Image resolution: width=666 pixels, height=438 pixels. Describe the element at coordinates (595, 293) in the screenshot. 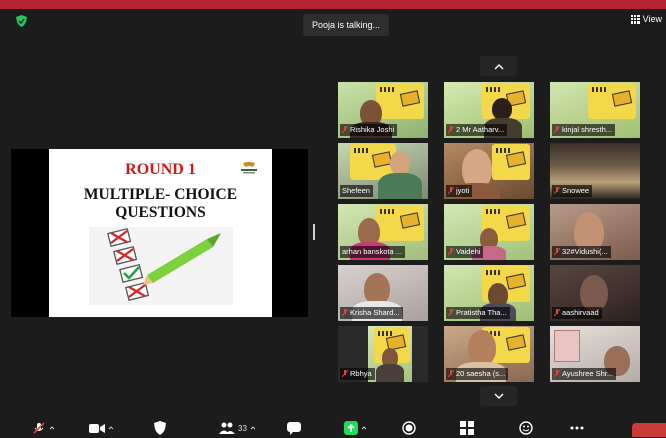

I see `participant-tile: aashirvaad` at that location.